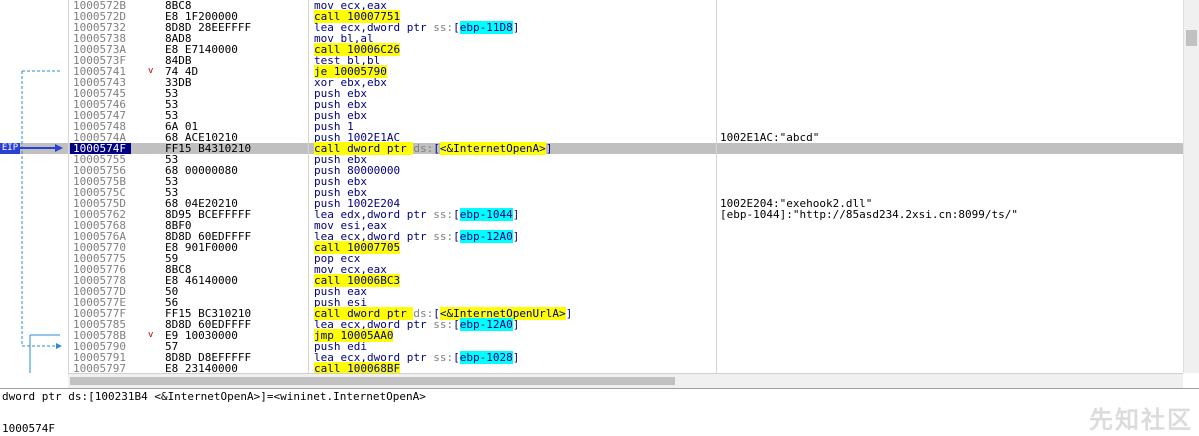  Describe the element at coordinates (514, 367) in the screenshot. I see `instruction-cell: call 100068BF` at that location.